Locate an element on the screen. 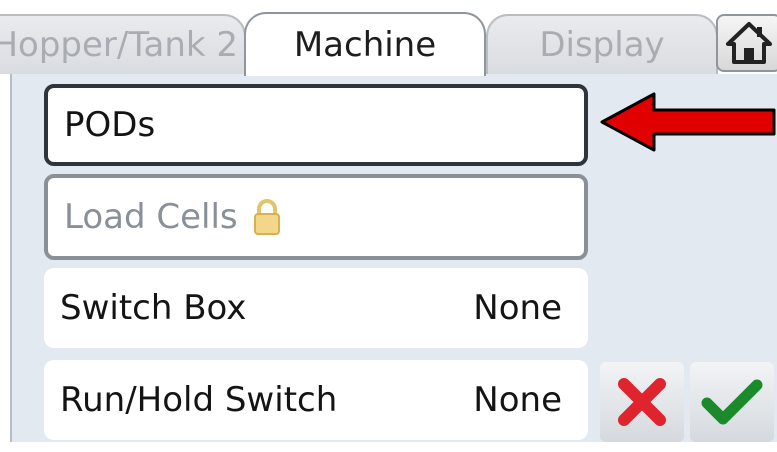 Image resolution: width=777 pixels, height=452 pixels. home-button is located at coordinates (746, 43).